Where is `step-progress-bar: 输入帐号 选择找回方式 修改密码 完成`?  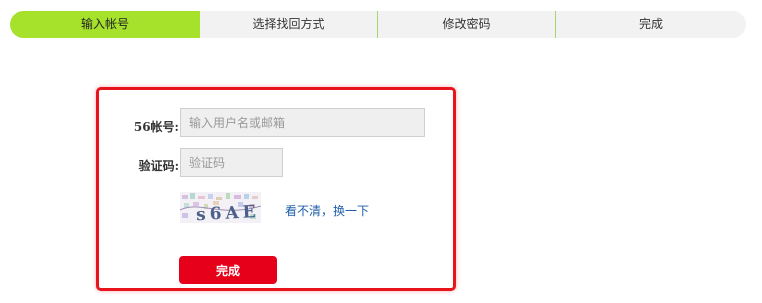 step-progress-bar: 输入帐号 选择找回方式 修改密码 完成 is located at coordinates (378, 24).